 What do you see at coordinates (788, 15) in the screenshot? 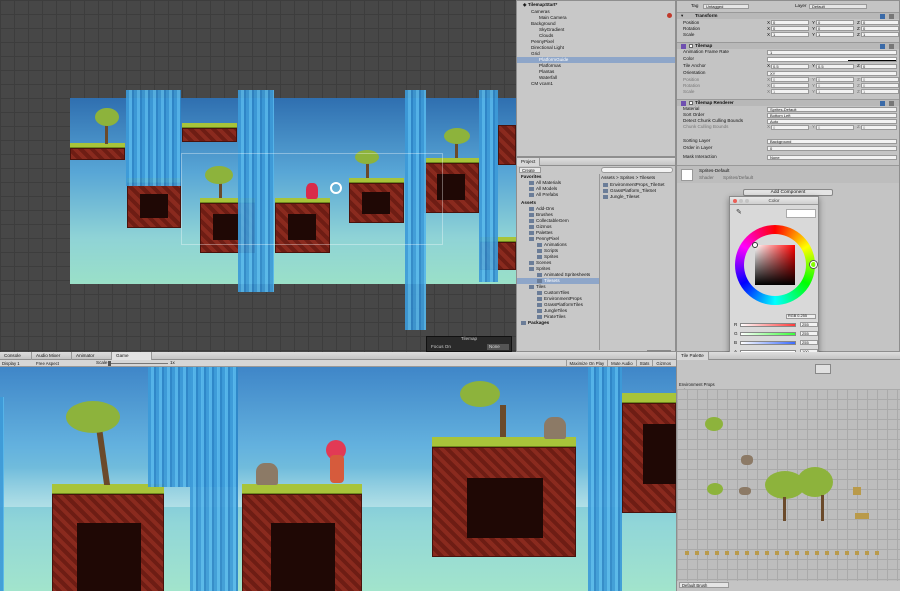
I see `transform-header: ▾ Transform` at bounding box center [788, 15].